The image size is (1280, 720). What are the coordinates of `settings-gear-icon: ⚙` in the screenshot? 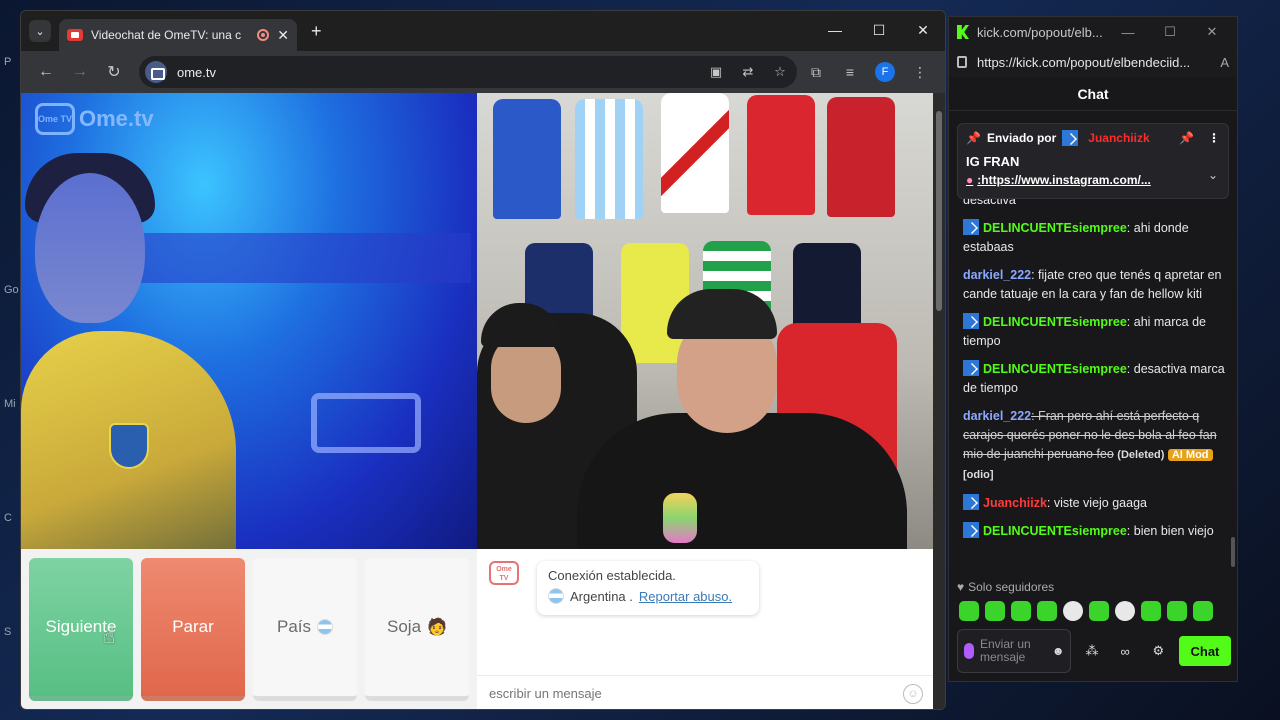 It's located at (1158, 651).